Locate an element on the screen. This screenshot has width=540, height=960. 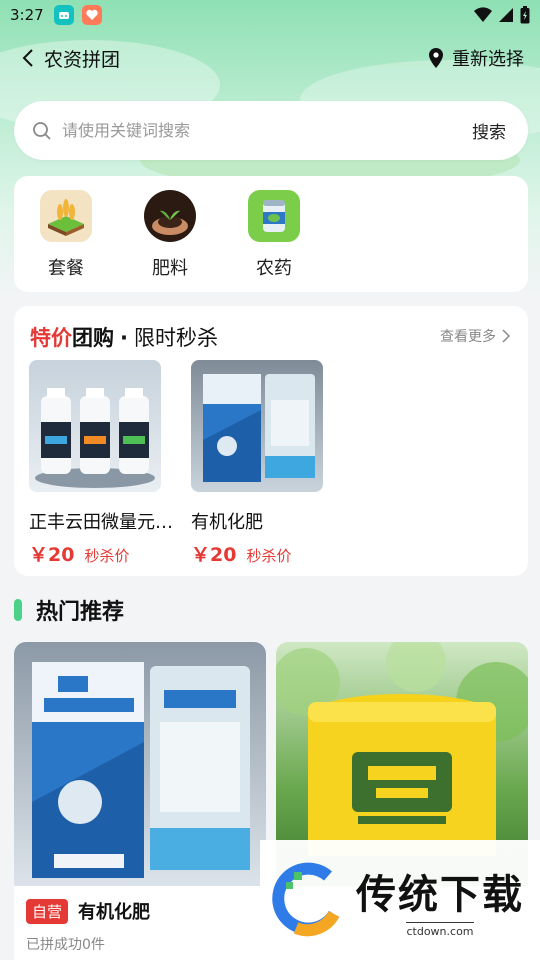
product-sold-count: 已拼成功0件 is located at coordinates (65, 945).